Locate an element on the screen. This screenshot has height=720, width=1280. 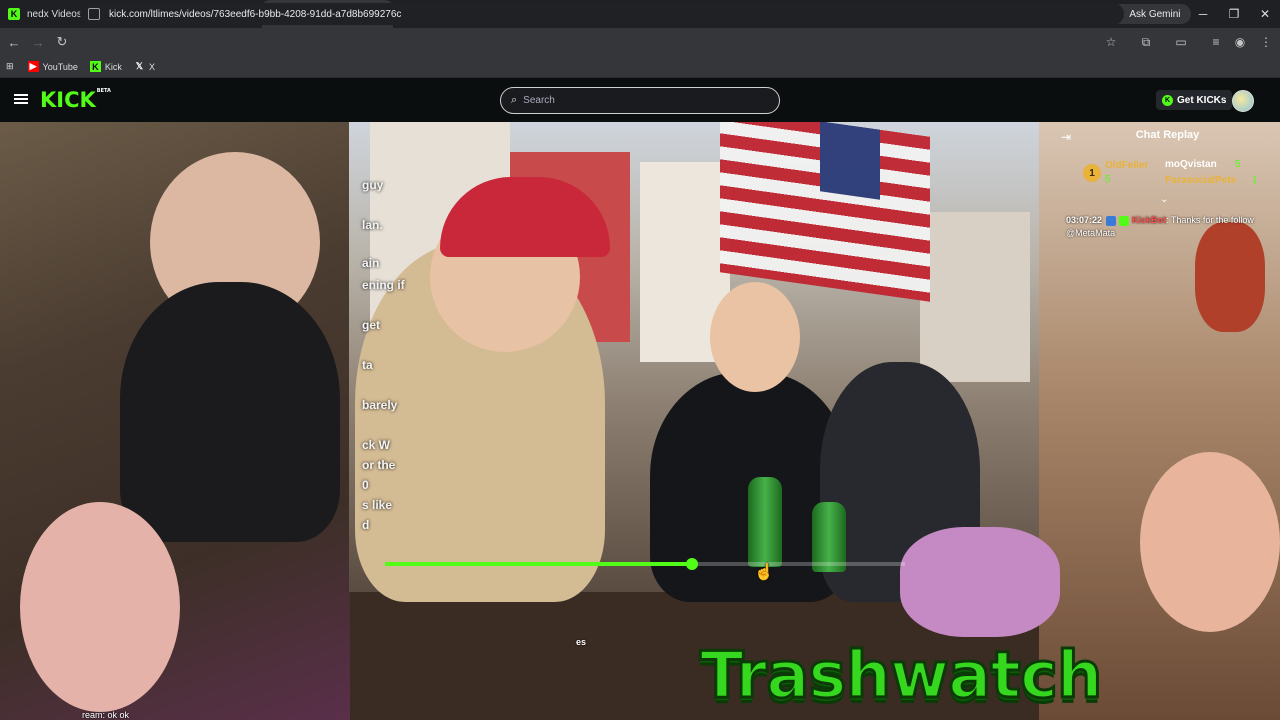
bookmark-label: YouTube is located at coordinates (60, 66).